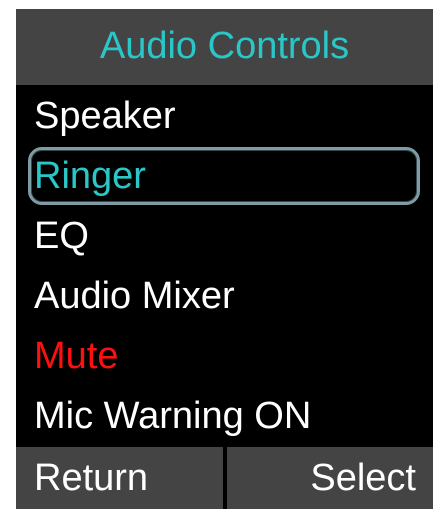 This screenshot has height=516, width=444. What do you see at coordinates (121, 478) in the screenshot?
I see `return-button: Return` at bounding box center [121, 478].